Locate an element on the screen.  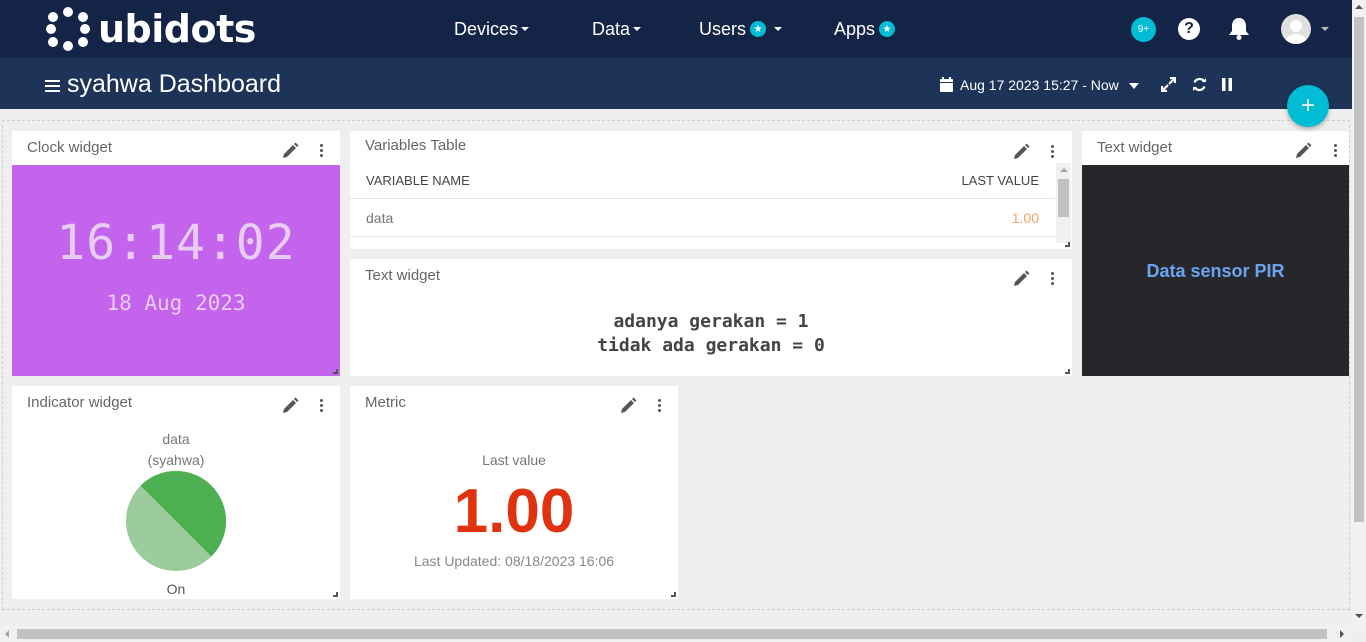
user-avatar is located at coordinates (1296, 29).